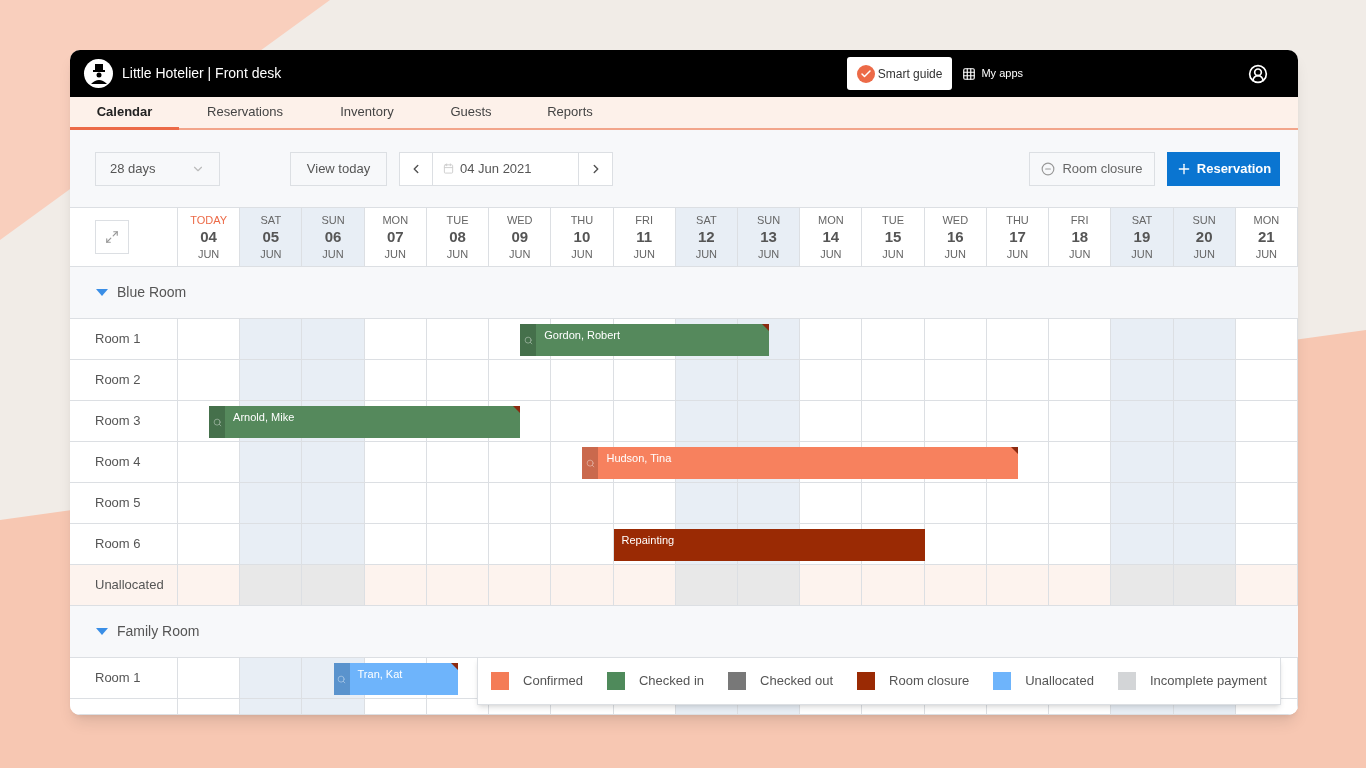 The height and width of the screenshot is (768, 1366). Describe the element at coordinates (209, 220) in the screenshot. I see `weekday-label: TODAY` at that location.